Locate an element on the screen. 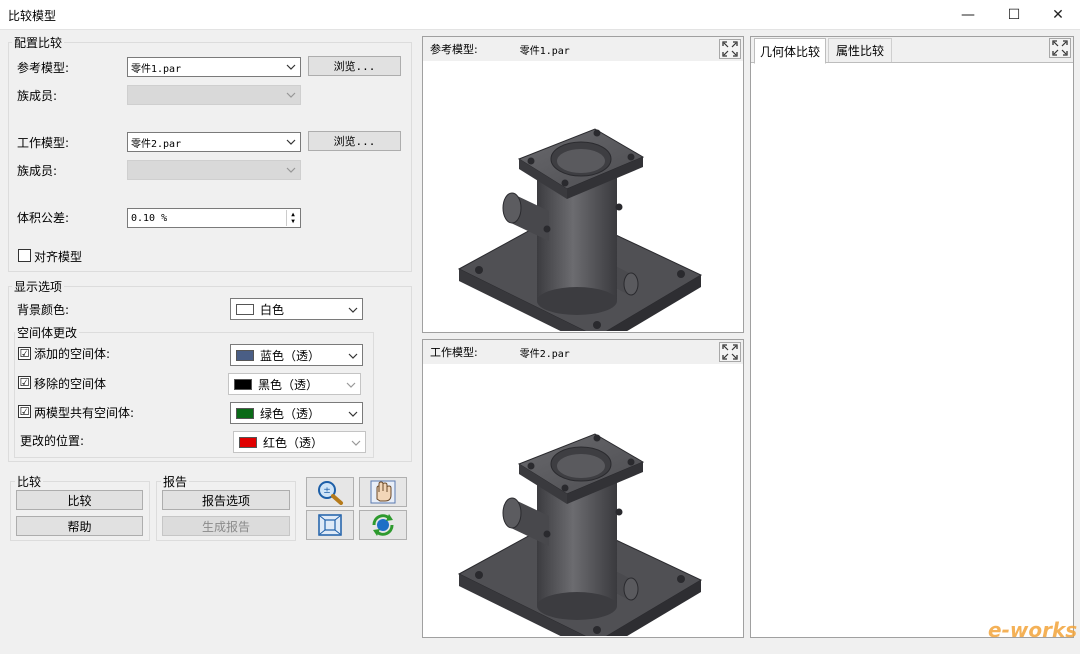 This screenshot has width=1080, height=654. removed-volume-color-select: 黑色（透） is located at coordinates (294, 384).